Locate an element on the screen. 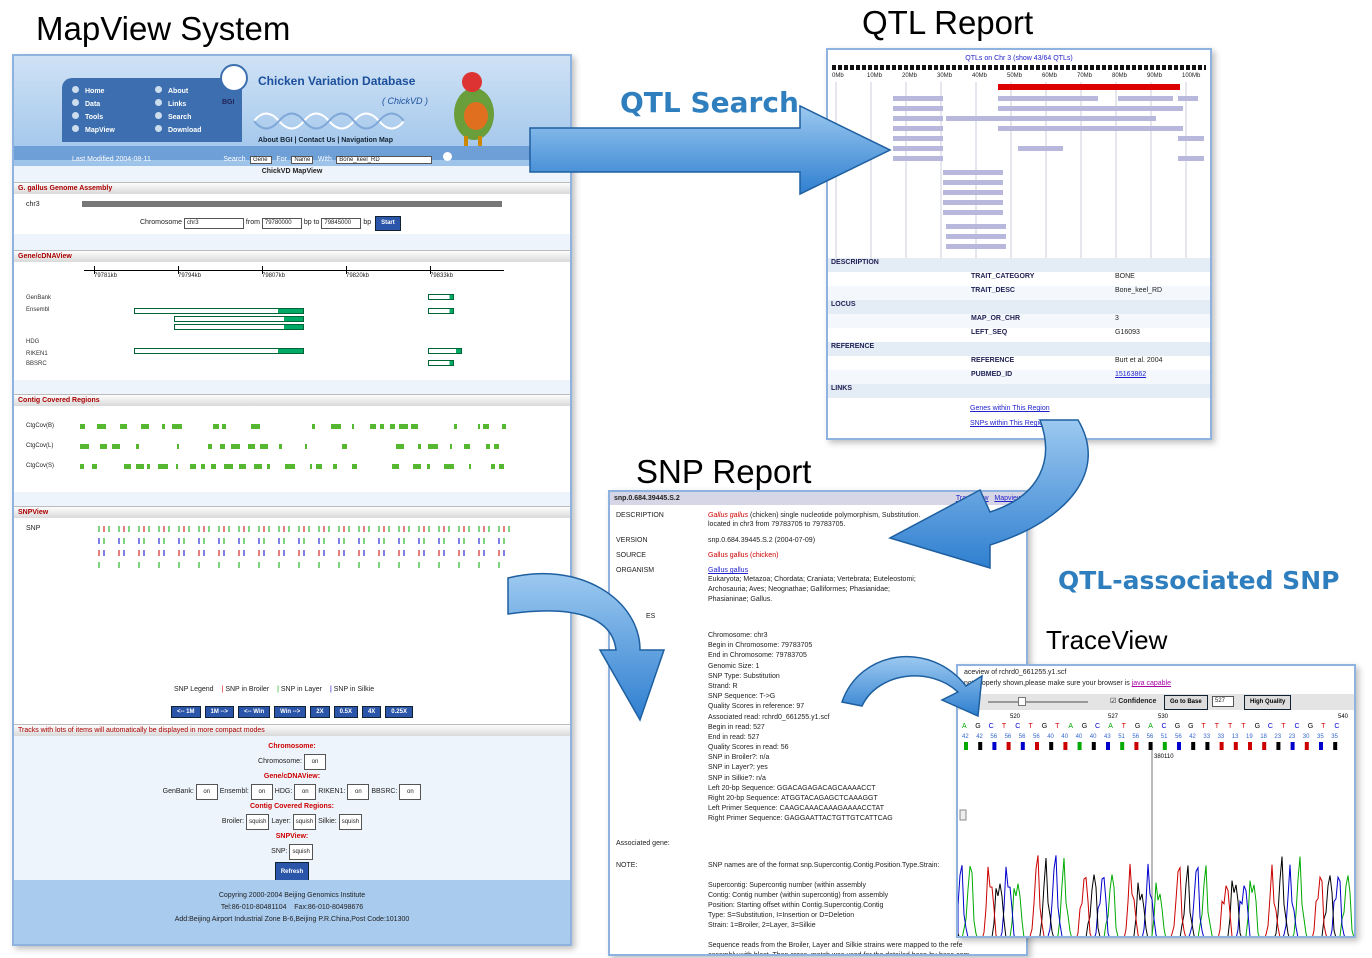 The height and width of the screenshot is (958, 1372). qtl-scale-label: 70Mb is located at coordinates (1085, 76).